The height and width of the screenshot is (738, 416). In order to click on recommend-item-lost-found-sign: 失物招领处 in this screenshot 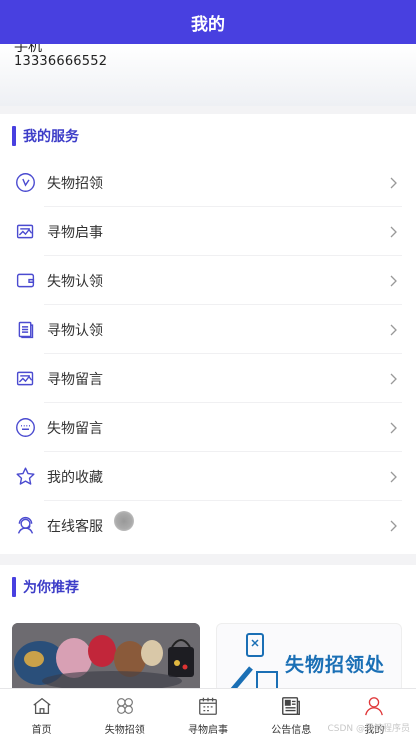, I will do `click(309, 656)`.